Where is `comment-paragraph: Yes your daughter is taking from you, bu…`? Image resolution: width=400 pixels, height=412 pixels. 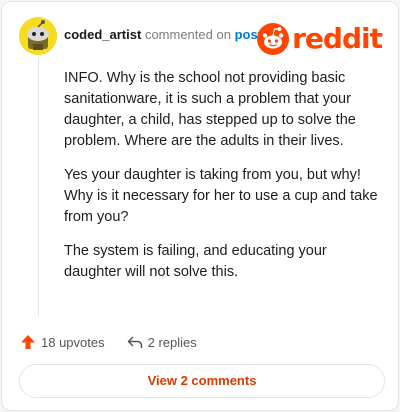 comment-paragraph: Yes your daughter is taking from you, bu… is located at coordinates (221, 196).